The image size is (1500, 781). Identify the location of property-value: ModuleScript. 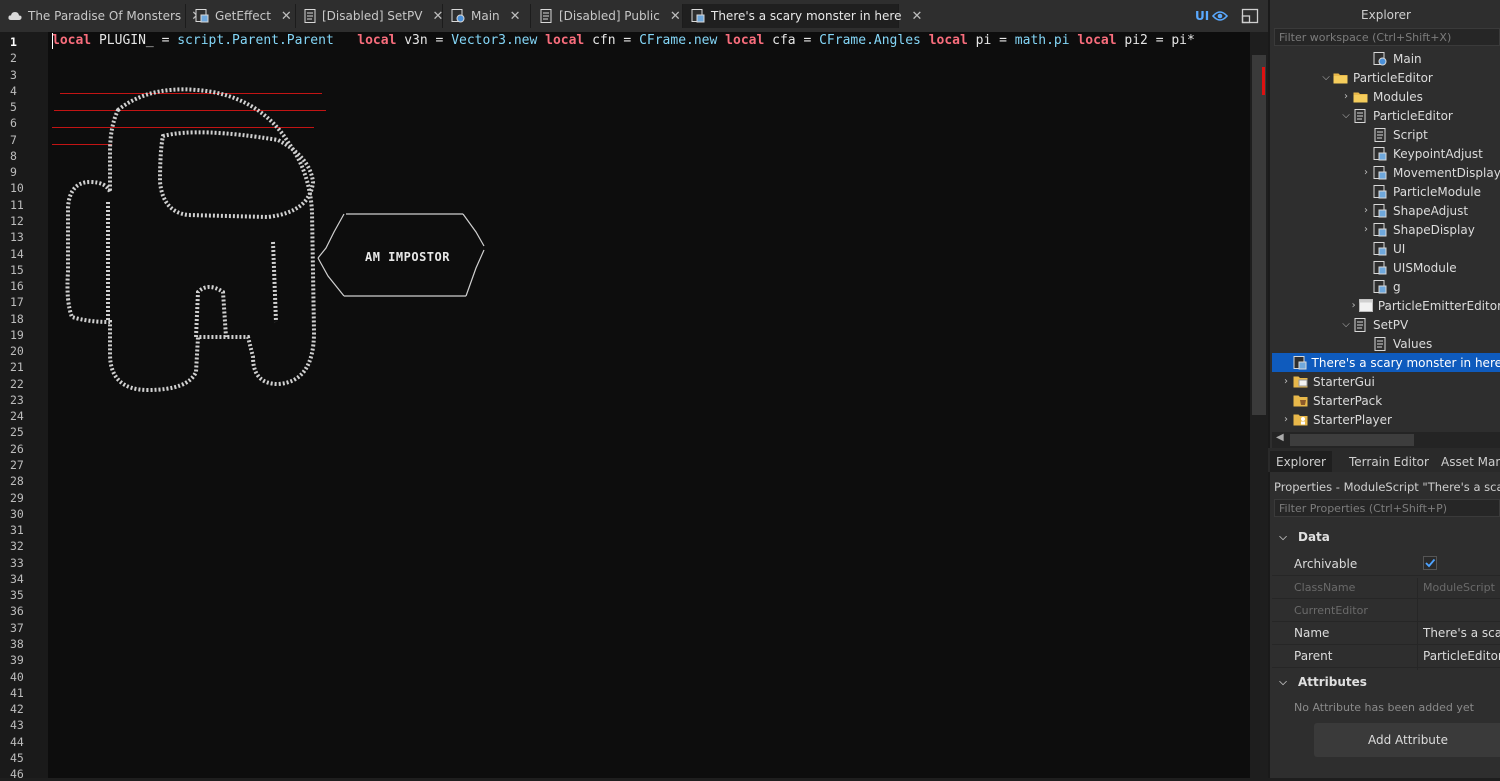
(1459, 587).